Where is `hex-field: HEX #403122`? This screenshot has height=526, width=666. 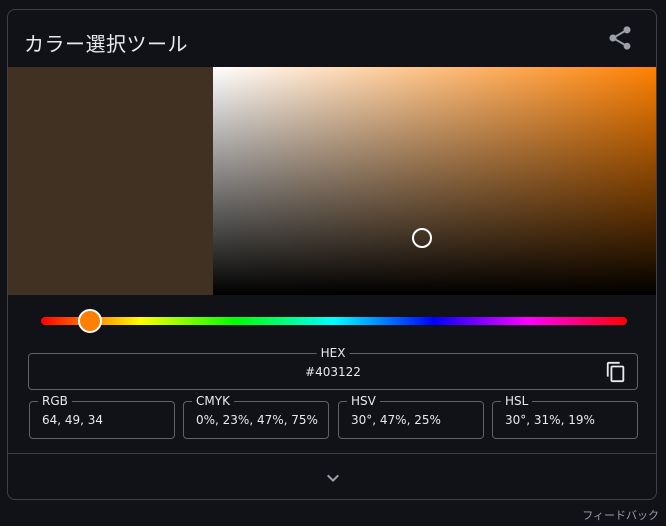 hex-field: HEX #403122 is located at coordinates (333, 368).